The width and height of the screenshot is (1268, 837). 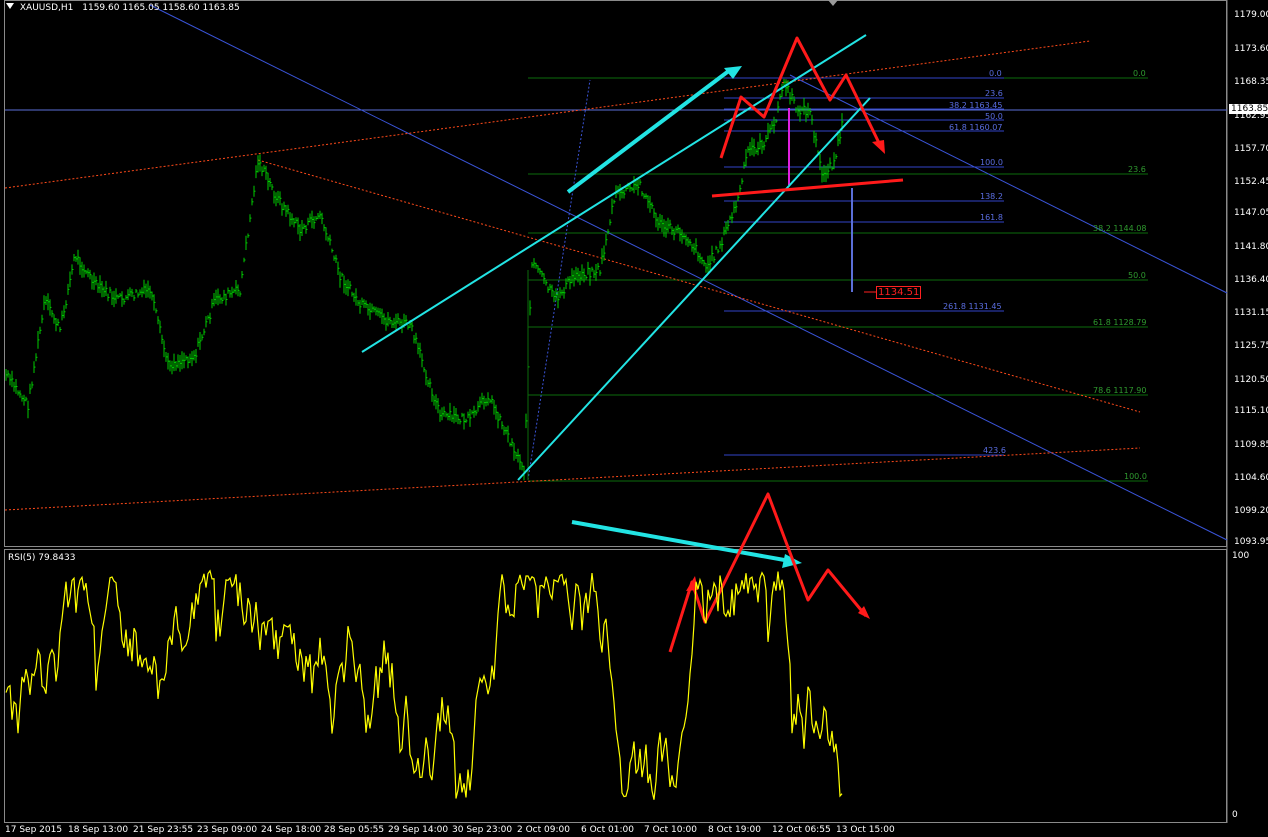 I want to click on triangle-down-icon, so click(x=10, y=6).